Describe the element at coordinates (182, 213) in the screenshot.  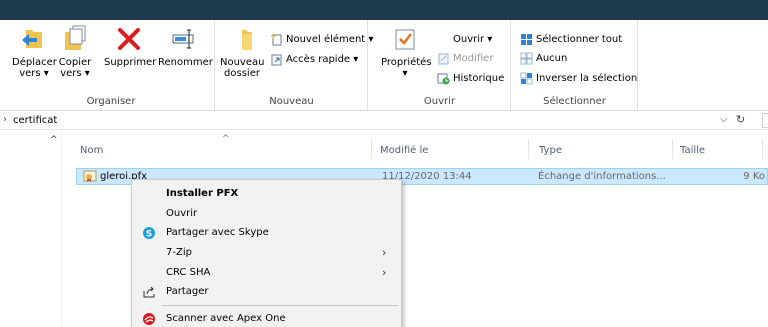
I see `menu-item-label: Ouvrir` at that location.